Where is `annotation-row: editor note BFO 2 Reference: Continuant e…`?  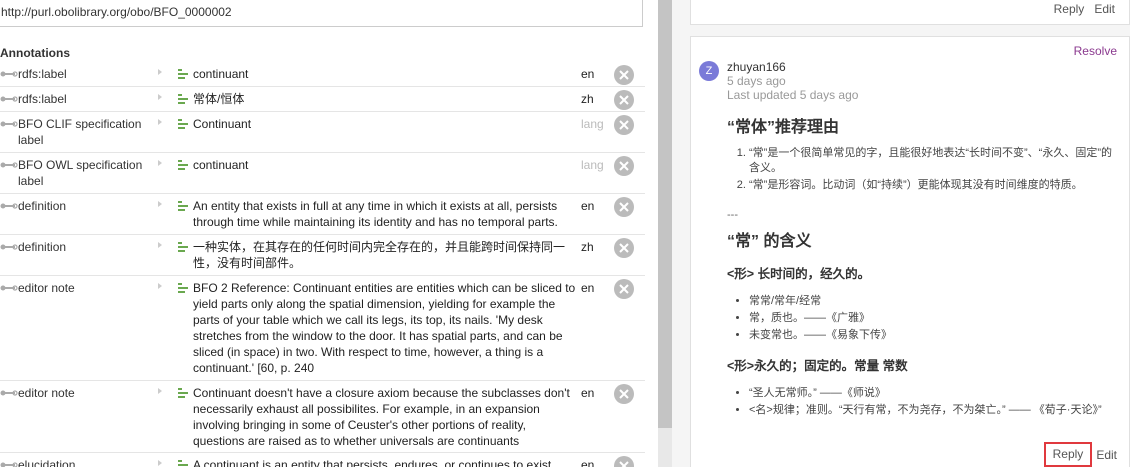
annotation-row: editor note BFO 2 Reference: Continuant e… is located at coordinates (322, 328).